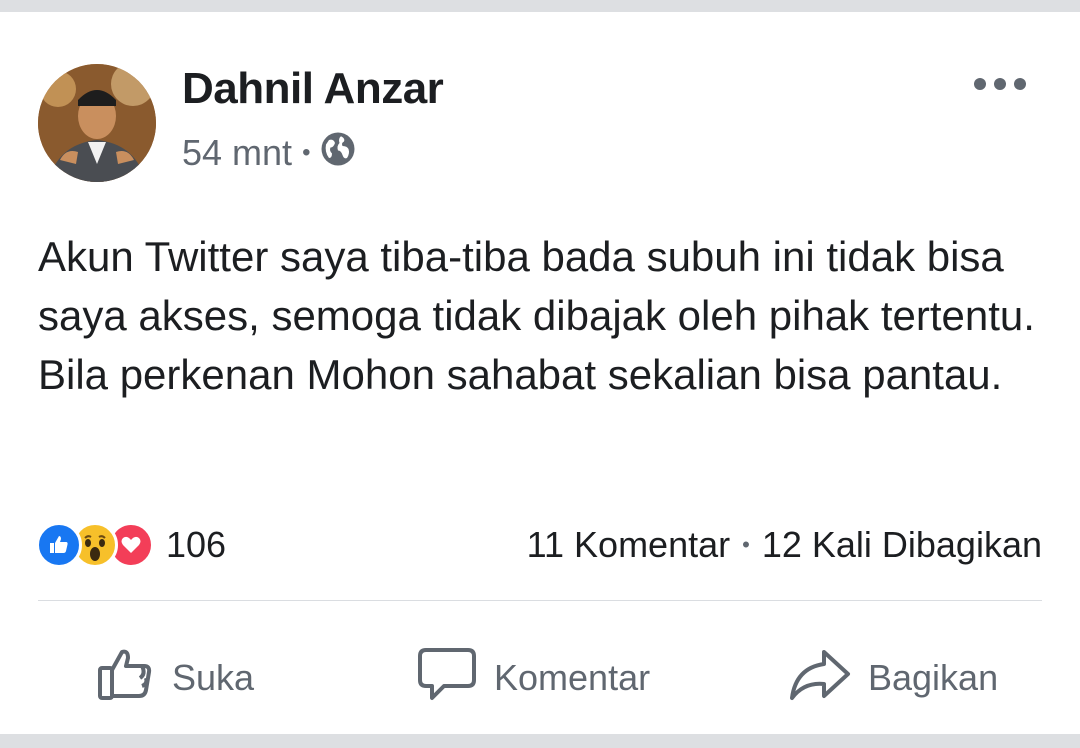 The height and width of the screenshot is (748, 1080). What do you see at coordinates (237, 153) in the screenshot?
I see `post-time: 54 mnt` at bounding box center [237, 153].